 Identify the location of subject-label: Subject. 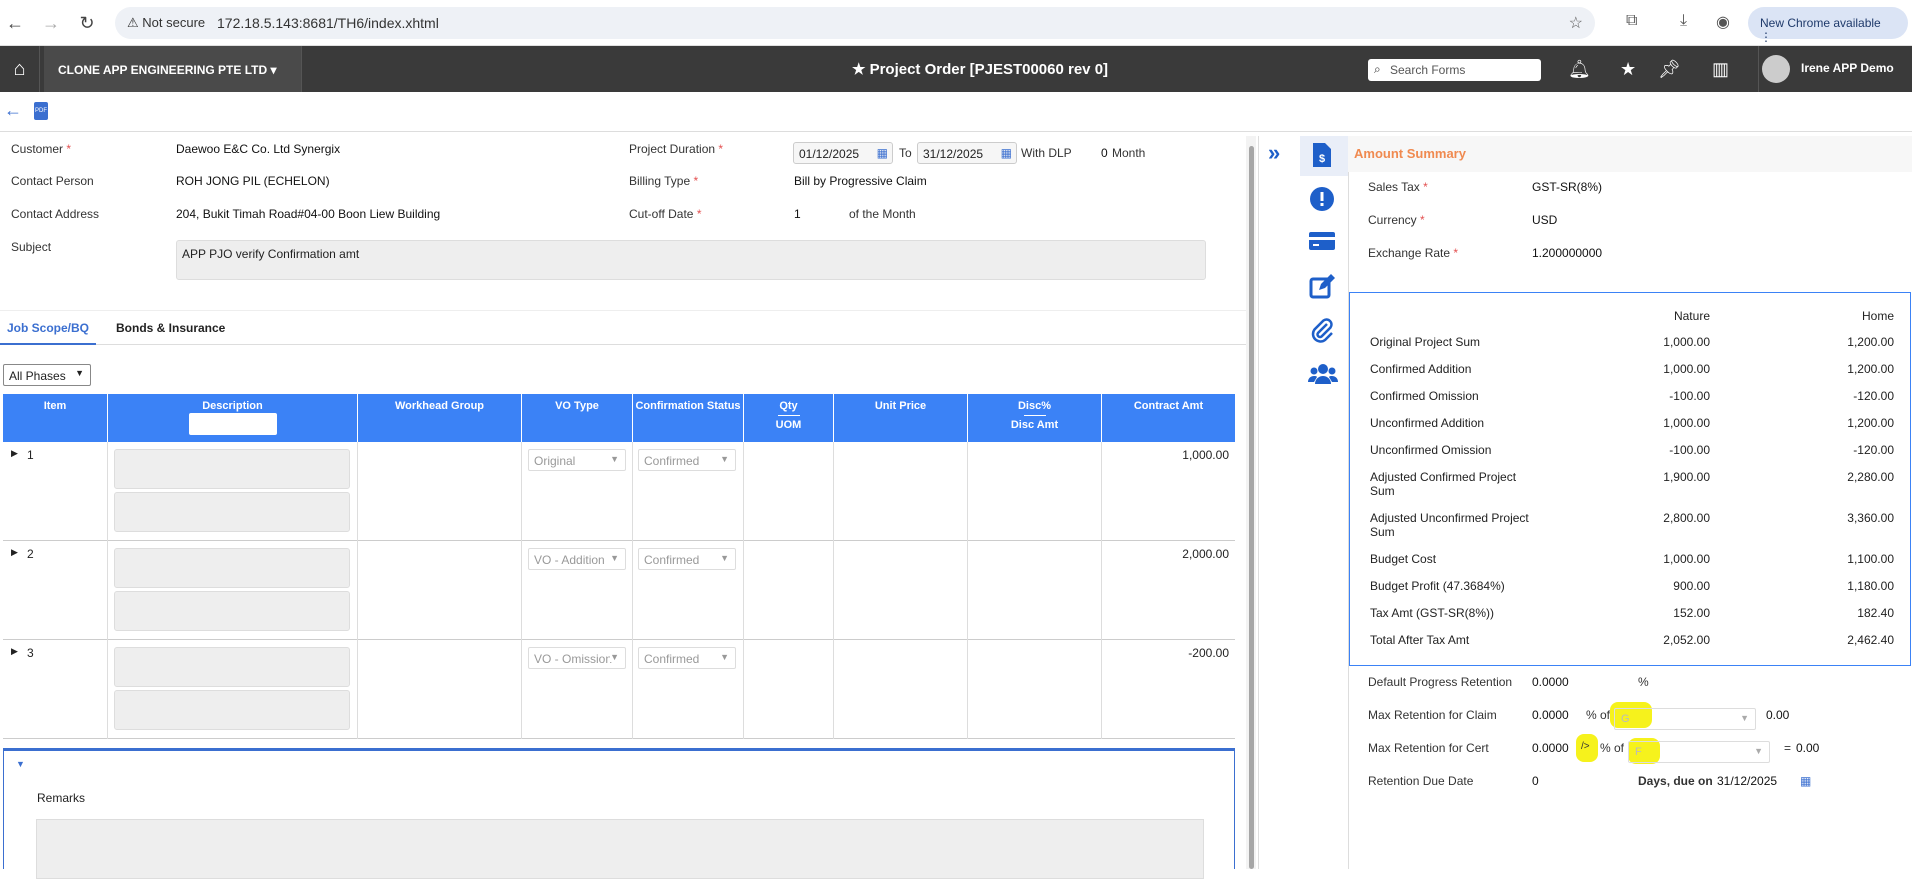
(31, 247).